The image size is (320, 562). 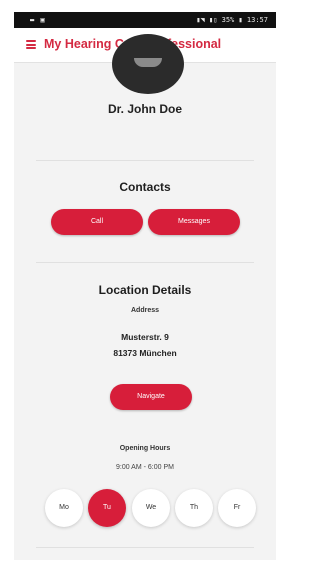 What do you see at coordinates (64, 508) in the screenshot?
I see `day-monday: Mo` at bounding box center [64, 508].